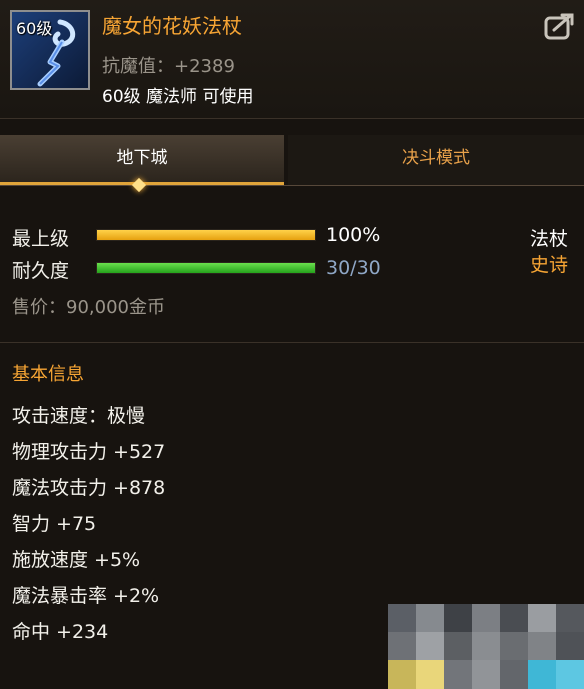 The height and width of the screenshot is (689, 584). Describe the element at coordinates (34, 28) in the screenshot. I see `level-badge: 60级` at that location.